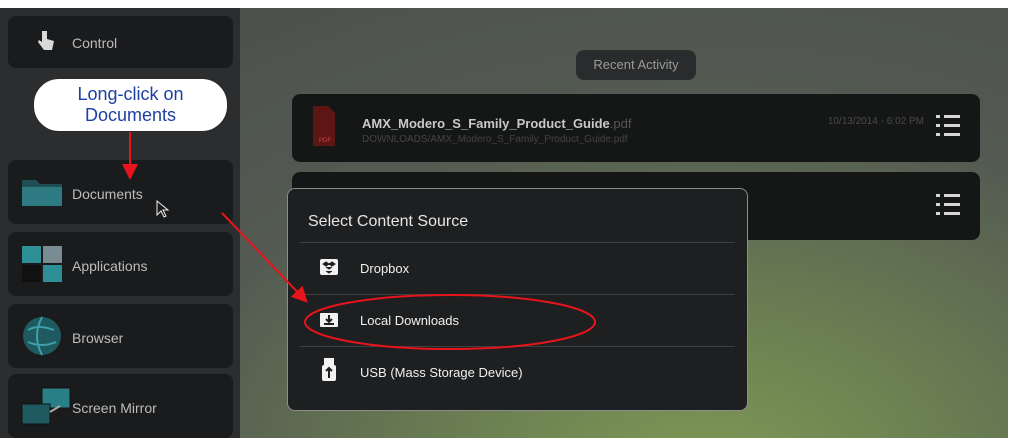 The image size is (1020, 438). Describe the element at coordinates (107, 194) in the screenshot. I see `sidebar-item-label: Documents` at that location.